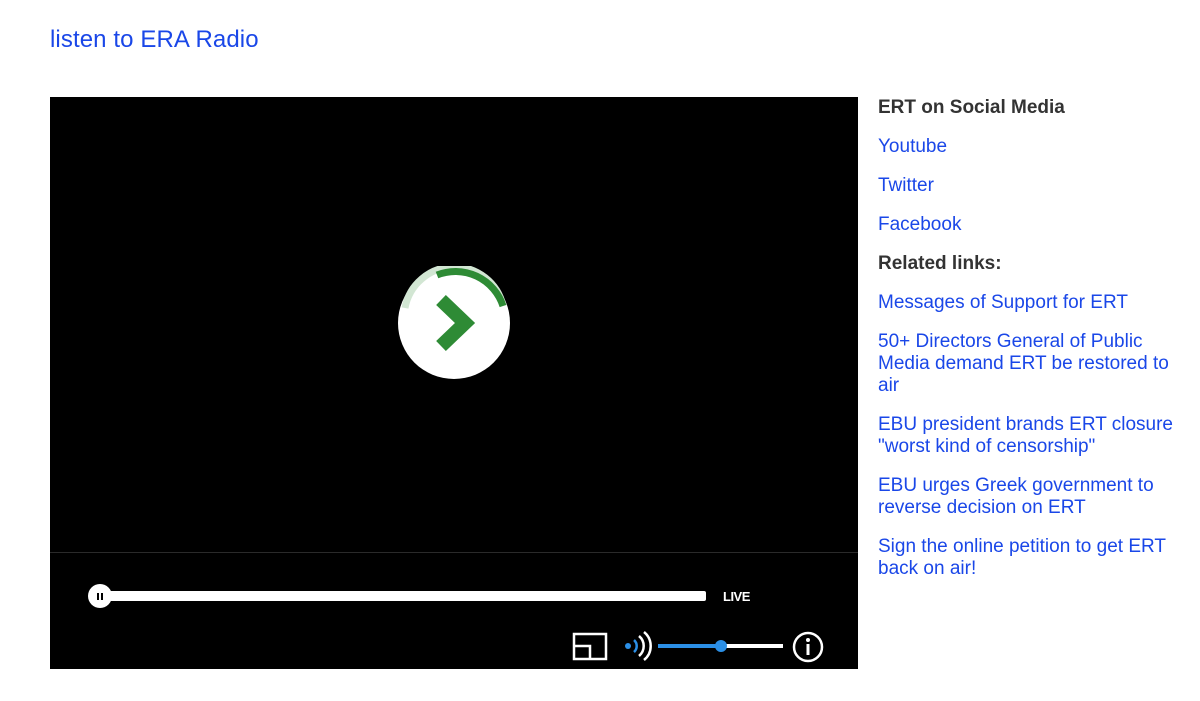 The image size is (1200, 701). Describe the element at coordinates (454, 610) in the screenshot. I see `player-controls: LIVE` at that location.